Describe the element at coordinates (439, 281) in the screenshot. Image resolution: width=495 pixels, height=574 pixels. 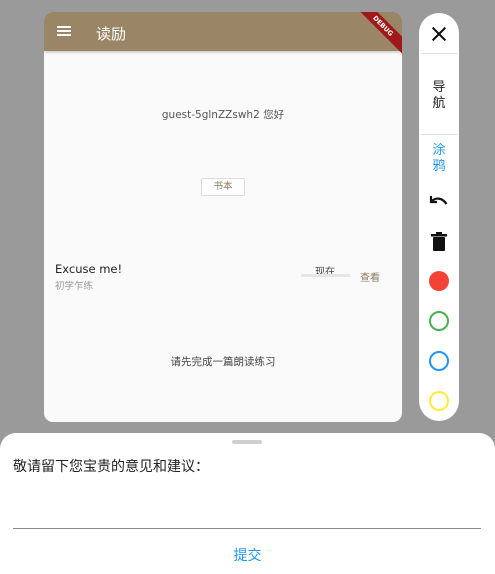
I see `red-color-swatch` at that location.